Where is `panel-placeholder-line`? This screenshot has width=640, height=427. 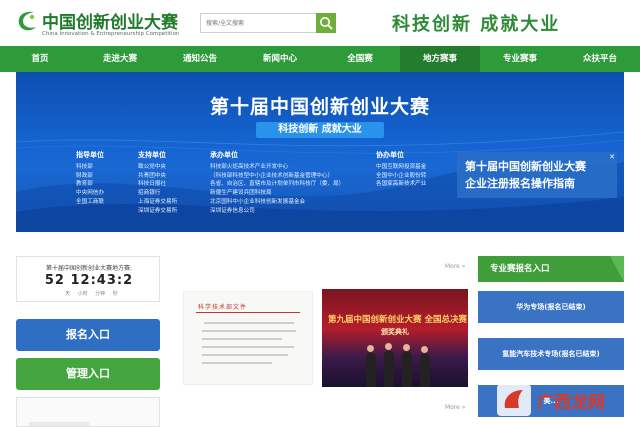
panel-placeholder-line is located at coordinates (59, 424).